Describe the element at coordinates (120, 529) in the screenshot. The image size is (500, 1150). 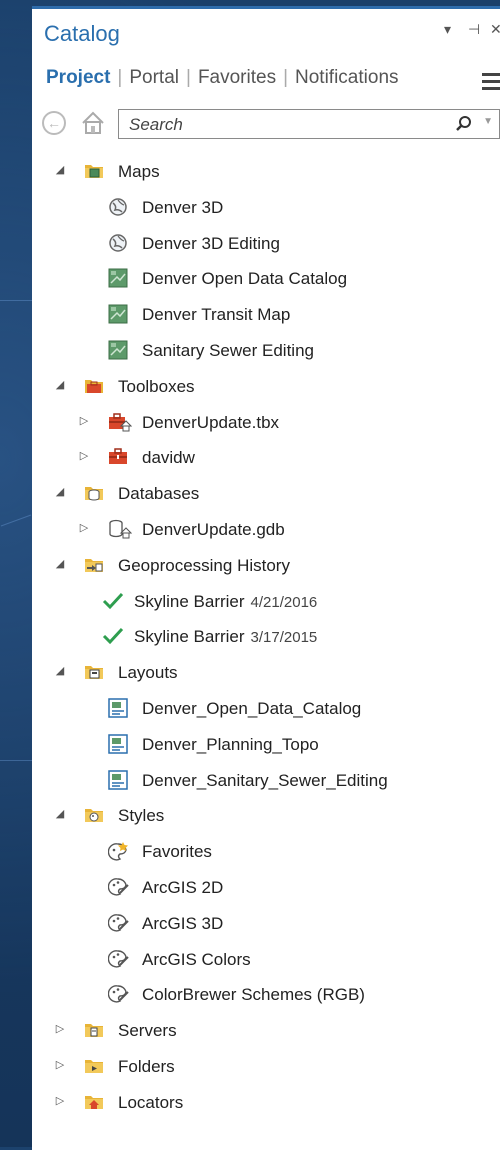
I see `geodatabase-home-icon` at that location.